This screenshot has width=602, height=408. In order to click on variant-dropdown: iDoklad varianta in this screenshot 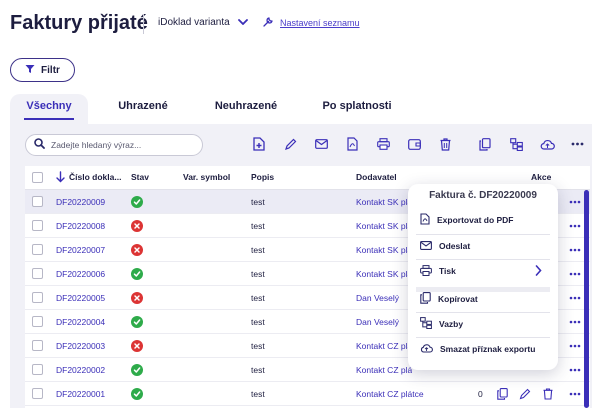, I will do `click(203, 22)`.